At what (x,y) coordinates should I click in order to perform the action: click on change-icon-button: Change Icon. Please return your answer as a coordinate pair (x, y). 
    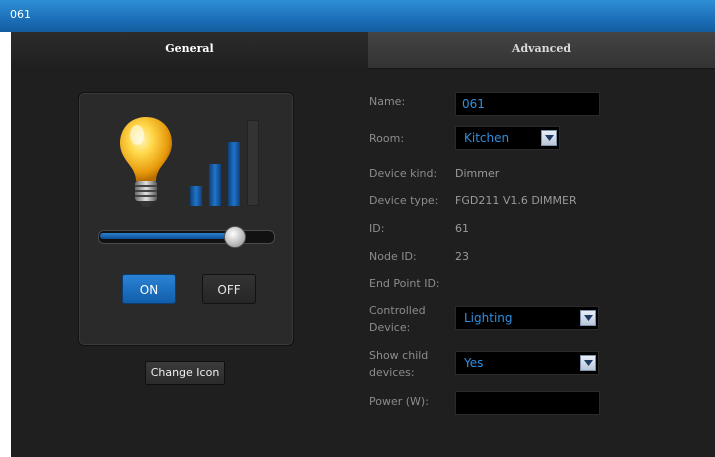
    Looking at the image, I should click on (185, 373).